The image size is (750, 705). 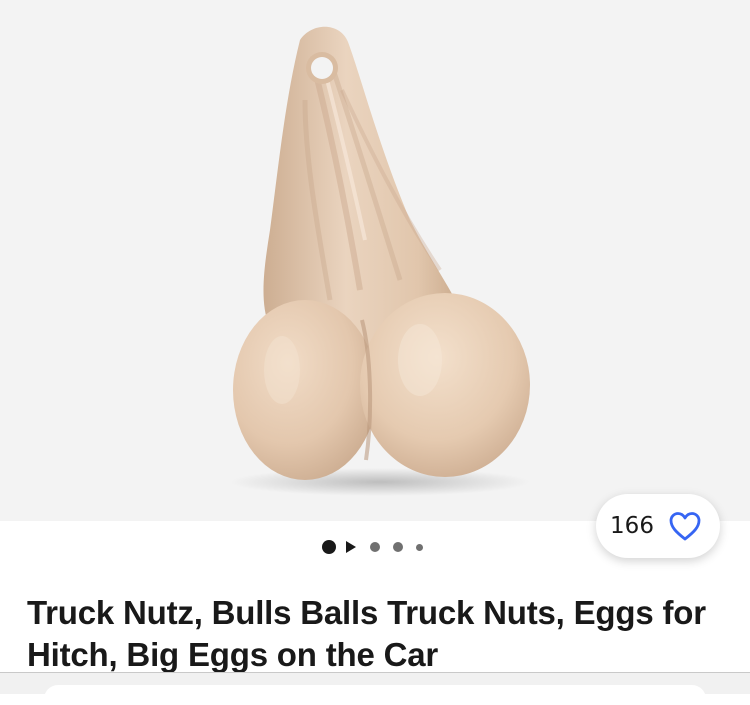 I want to click on play-icon, so click(x=351, y=547).